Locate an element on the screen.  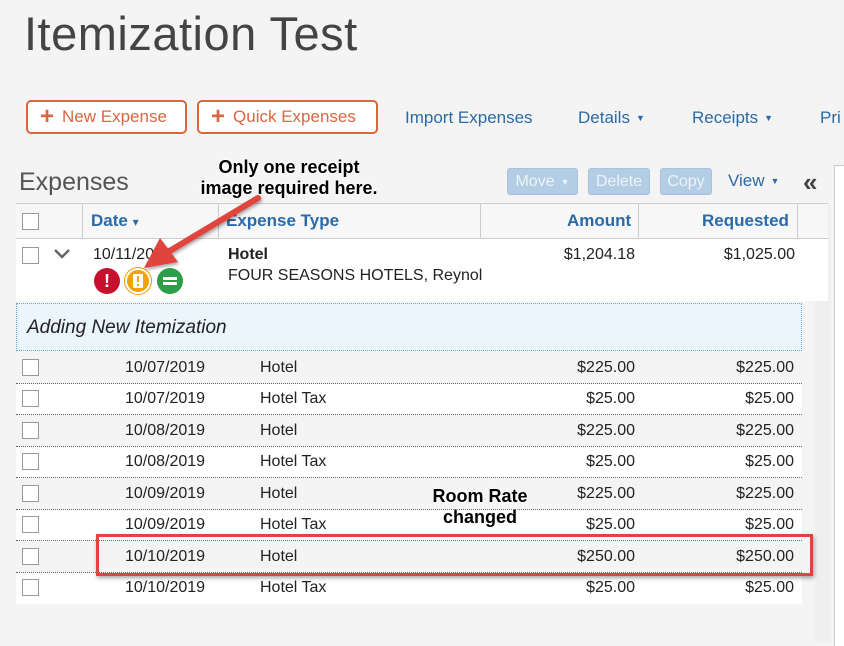
move-button: Move ▼ is located at coordinates (542, 181).